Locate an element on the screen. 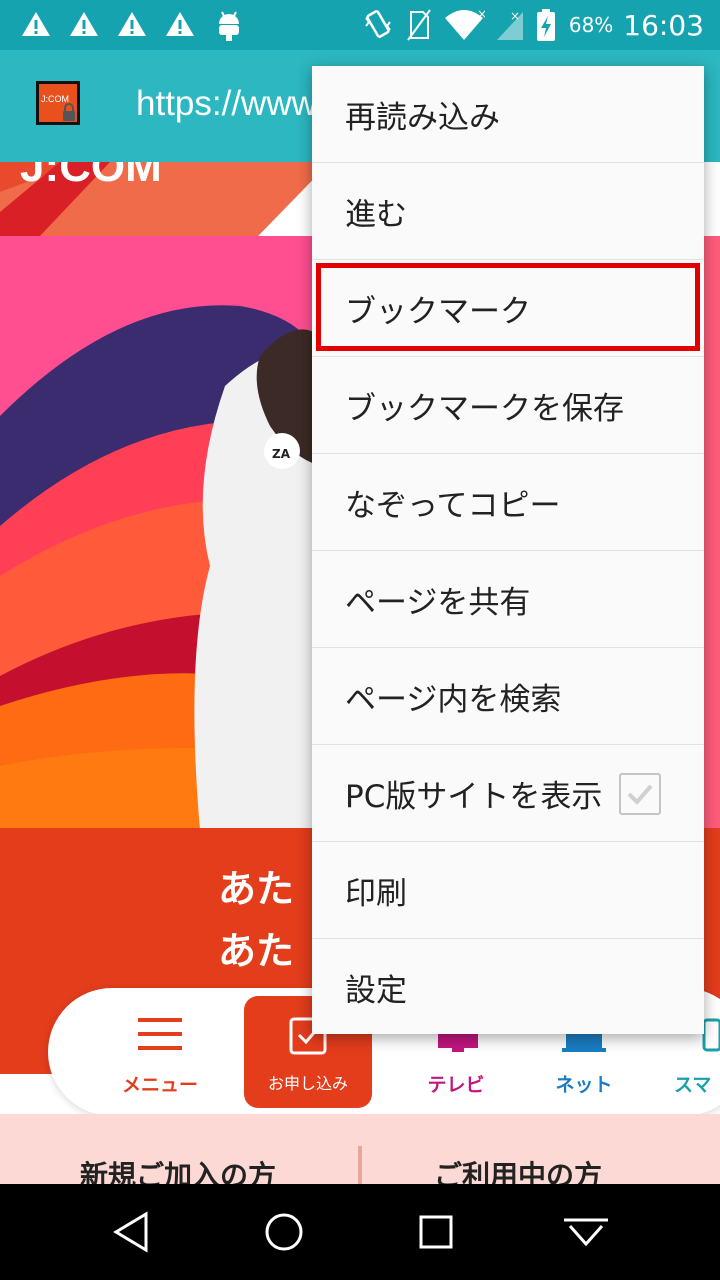 The image size is (720, 1280). user-type-tabs: 新規ご加入の方 ご利用中の方 is located at coordinates (360, 1149).